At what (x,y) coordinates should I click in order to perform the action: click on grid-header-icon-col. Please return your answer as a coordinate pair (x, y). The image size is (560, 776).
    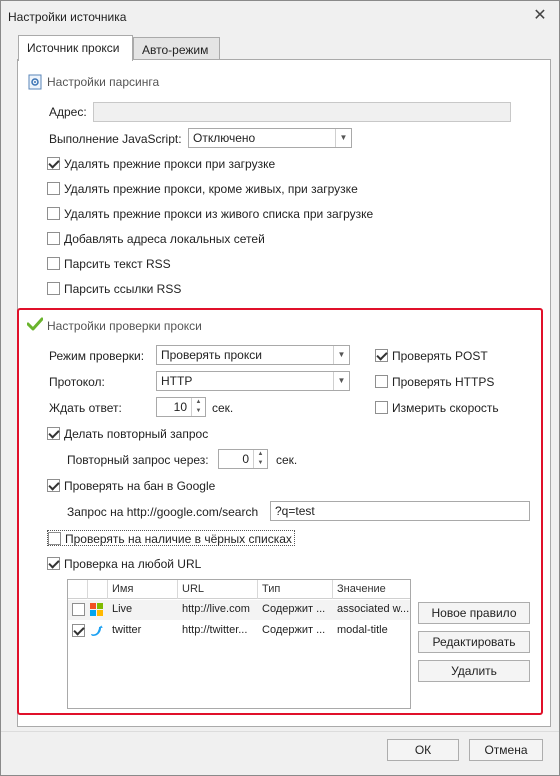
    Looking at the image, I should click on (98, 589).